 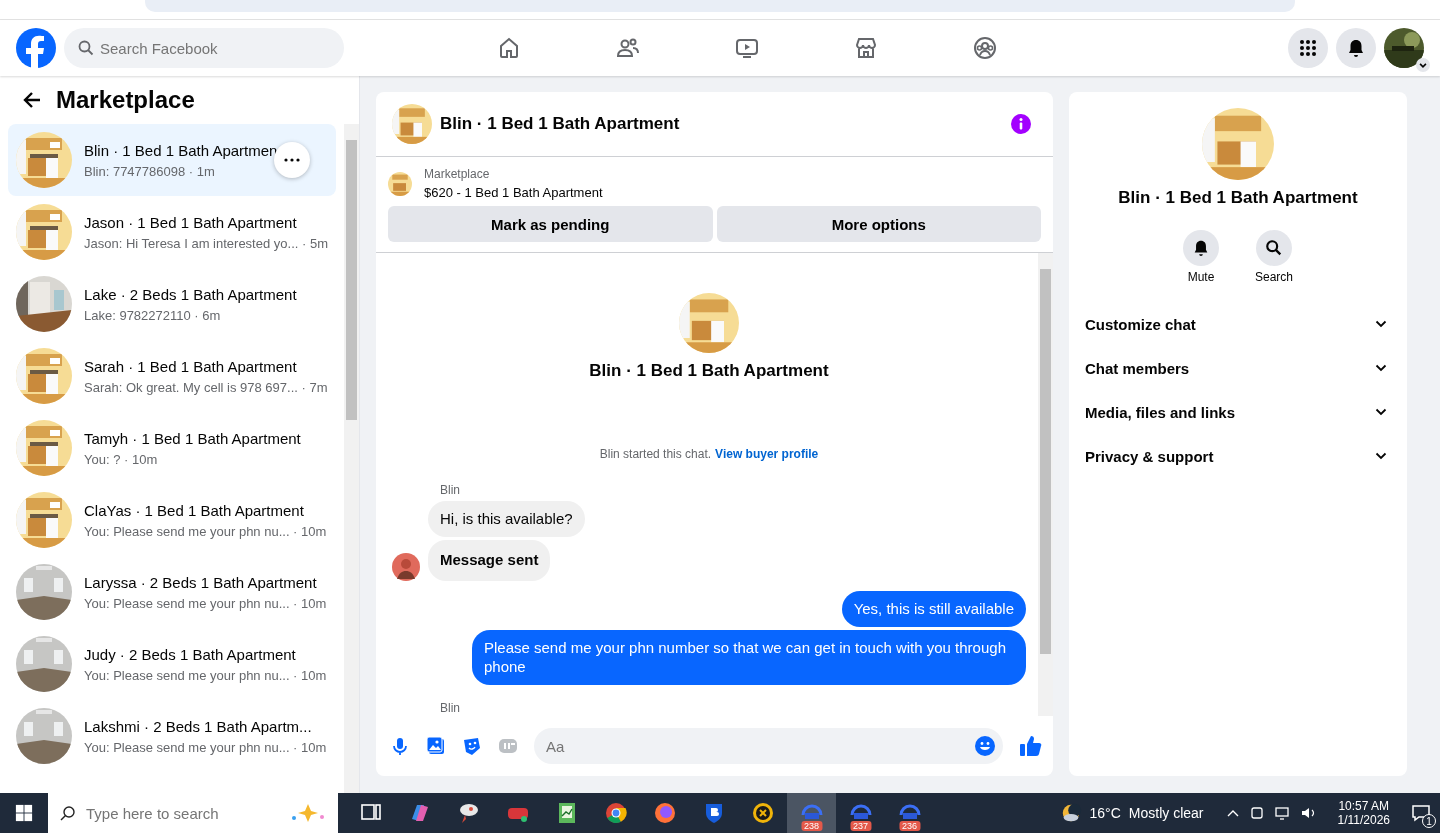 What do you see at coordinates (1238, 368) in the screenshot?
I see `section-item: Chat members` at bounding box center [1238, 368].